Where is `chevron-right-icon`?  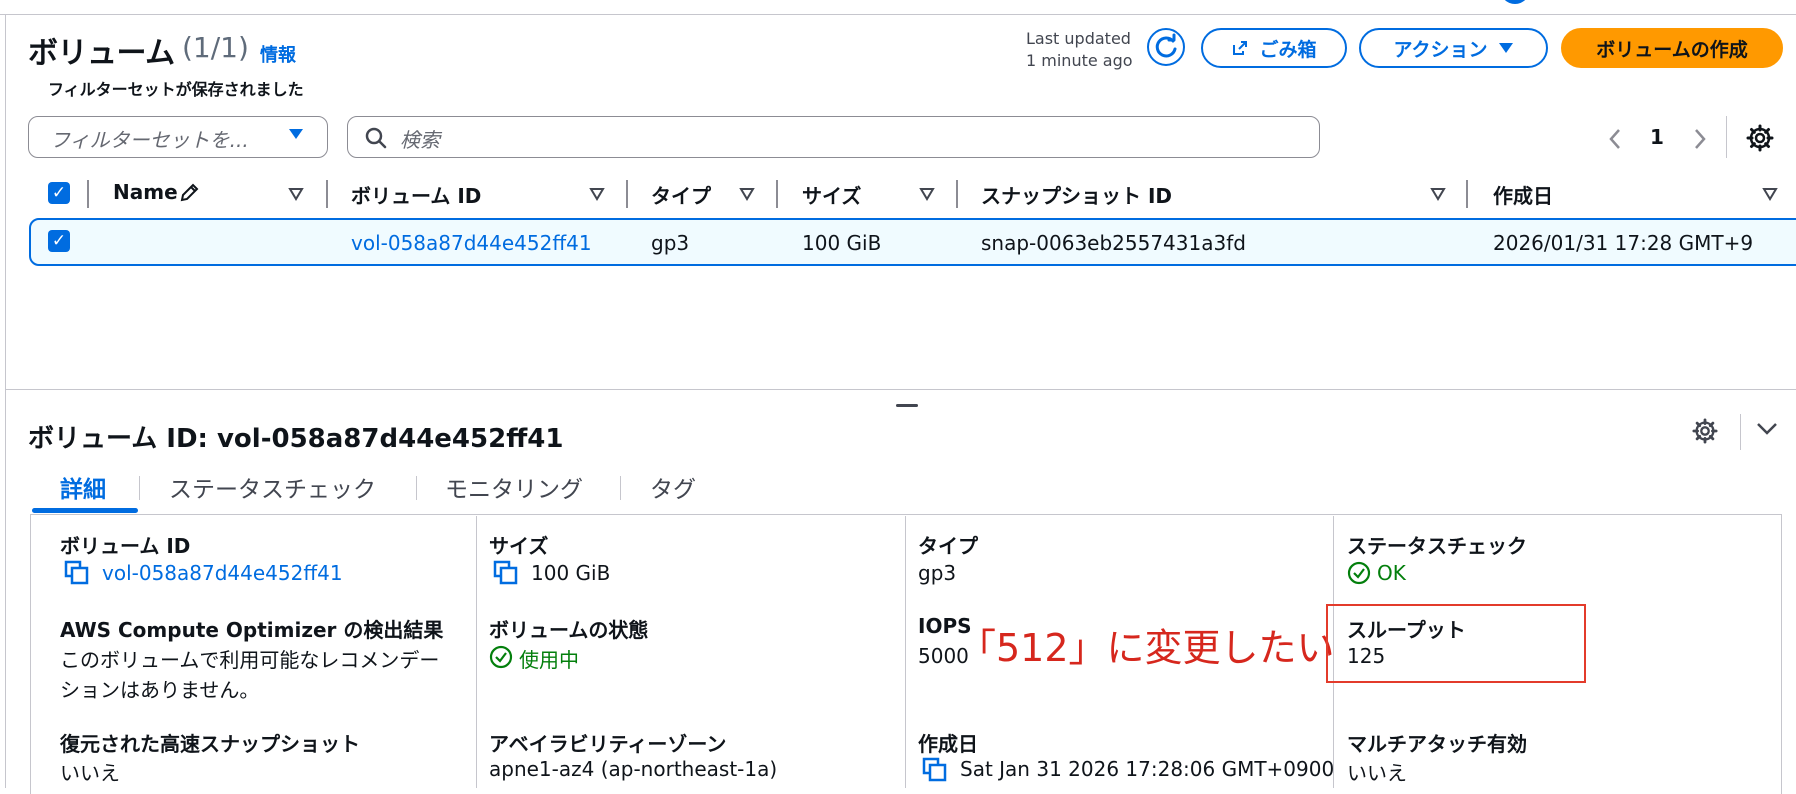
chevron-right-icon is located at coordinates (1700, 139).